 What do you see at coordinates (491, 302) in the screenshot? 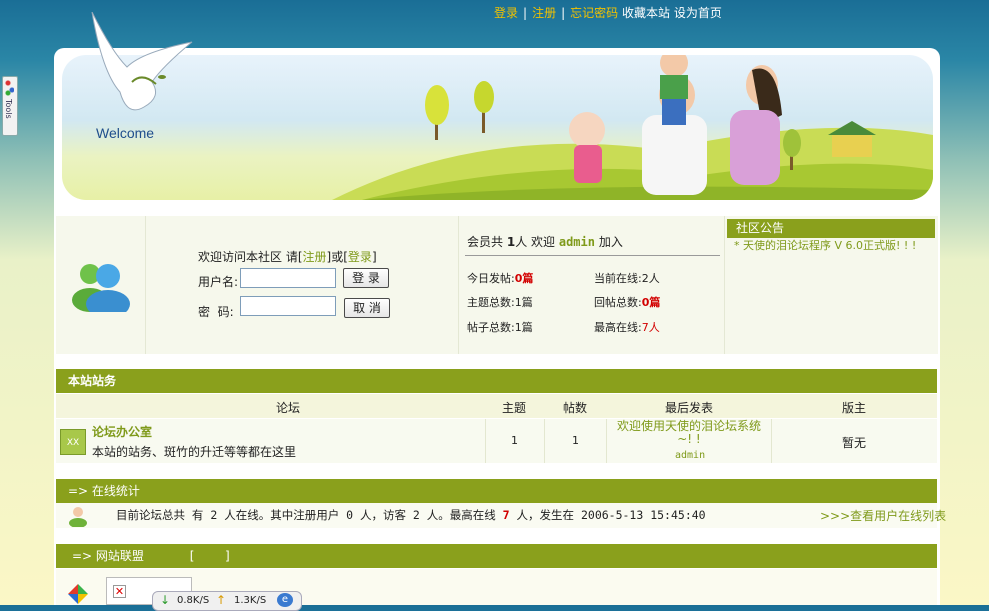
I see `topics-label: 主题总数:` at bounding box center [491, 302].